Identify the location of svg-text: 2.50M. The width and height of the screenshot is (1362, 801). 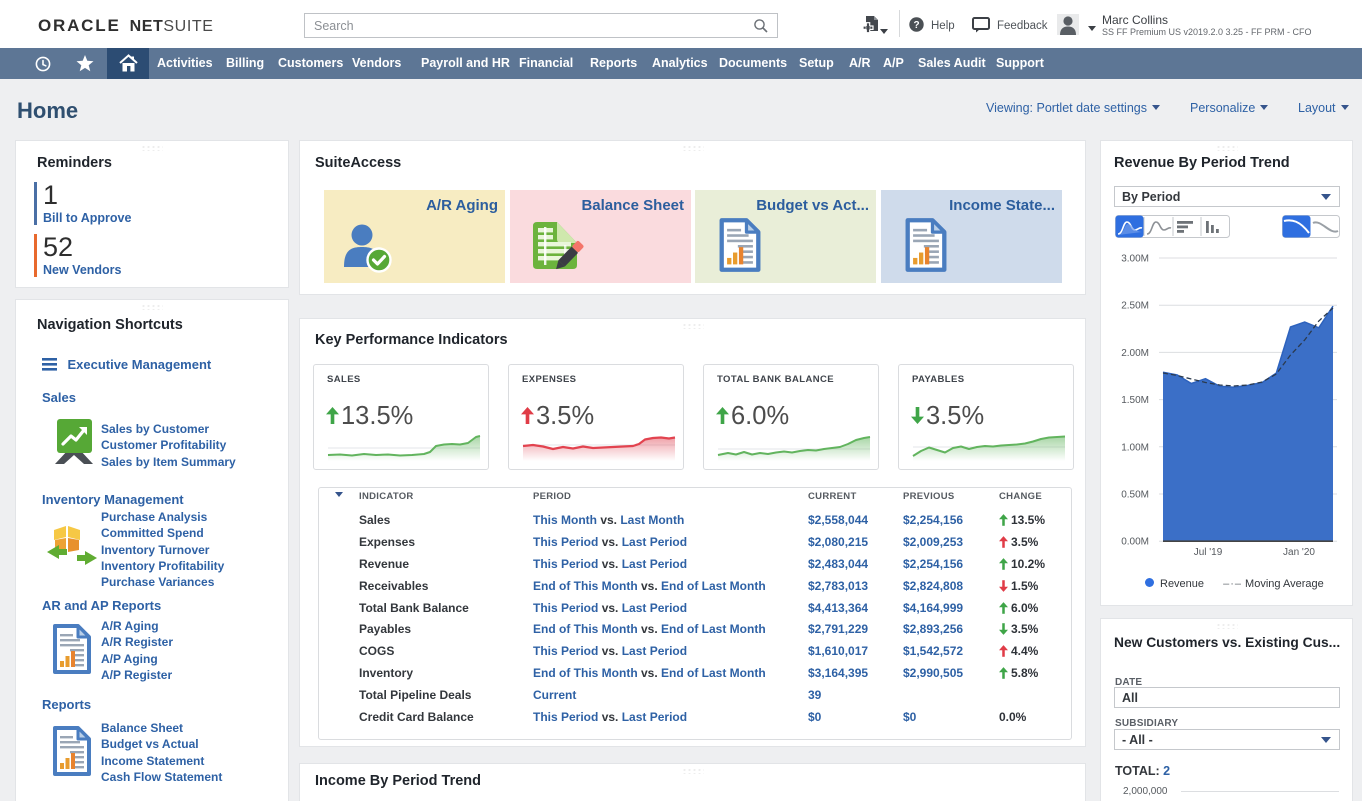
(1135, 306).